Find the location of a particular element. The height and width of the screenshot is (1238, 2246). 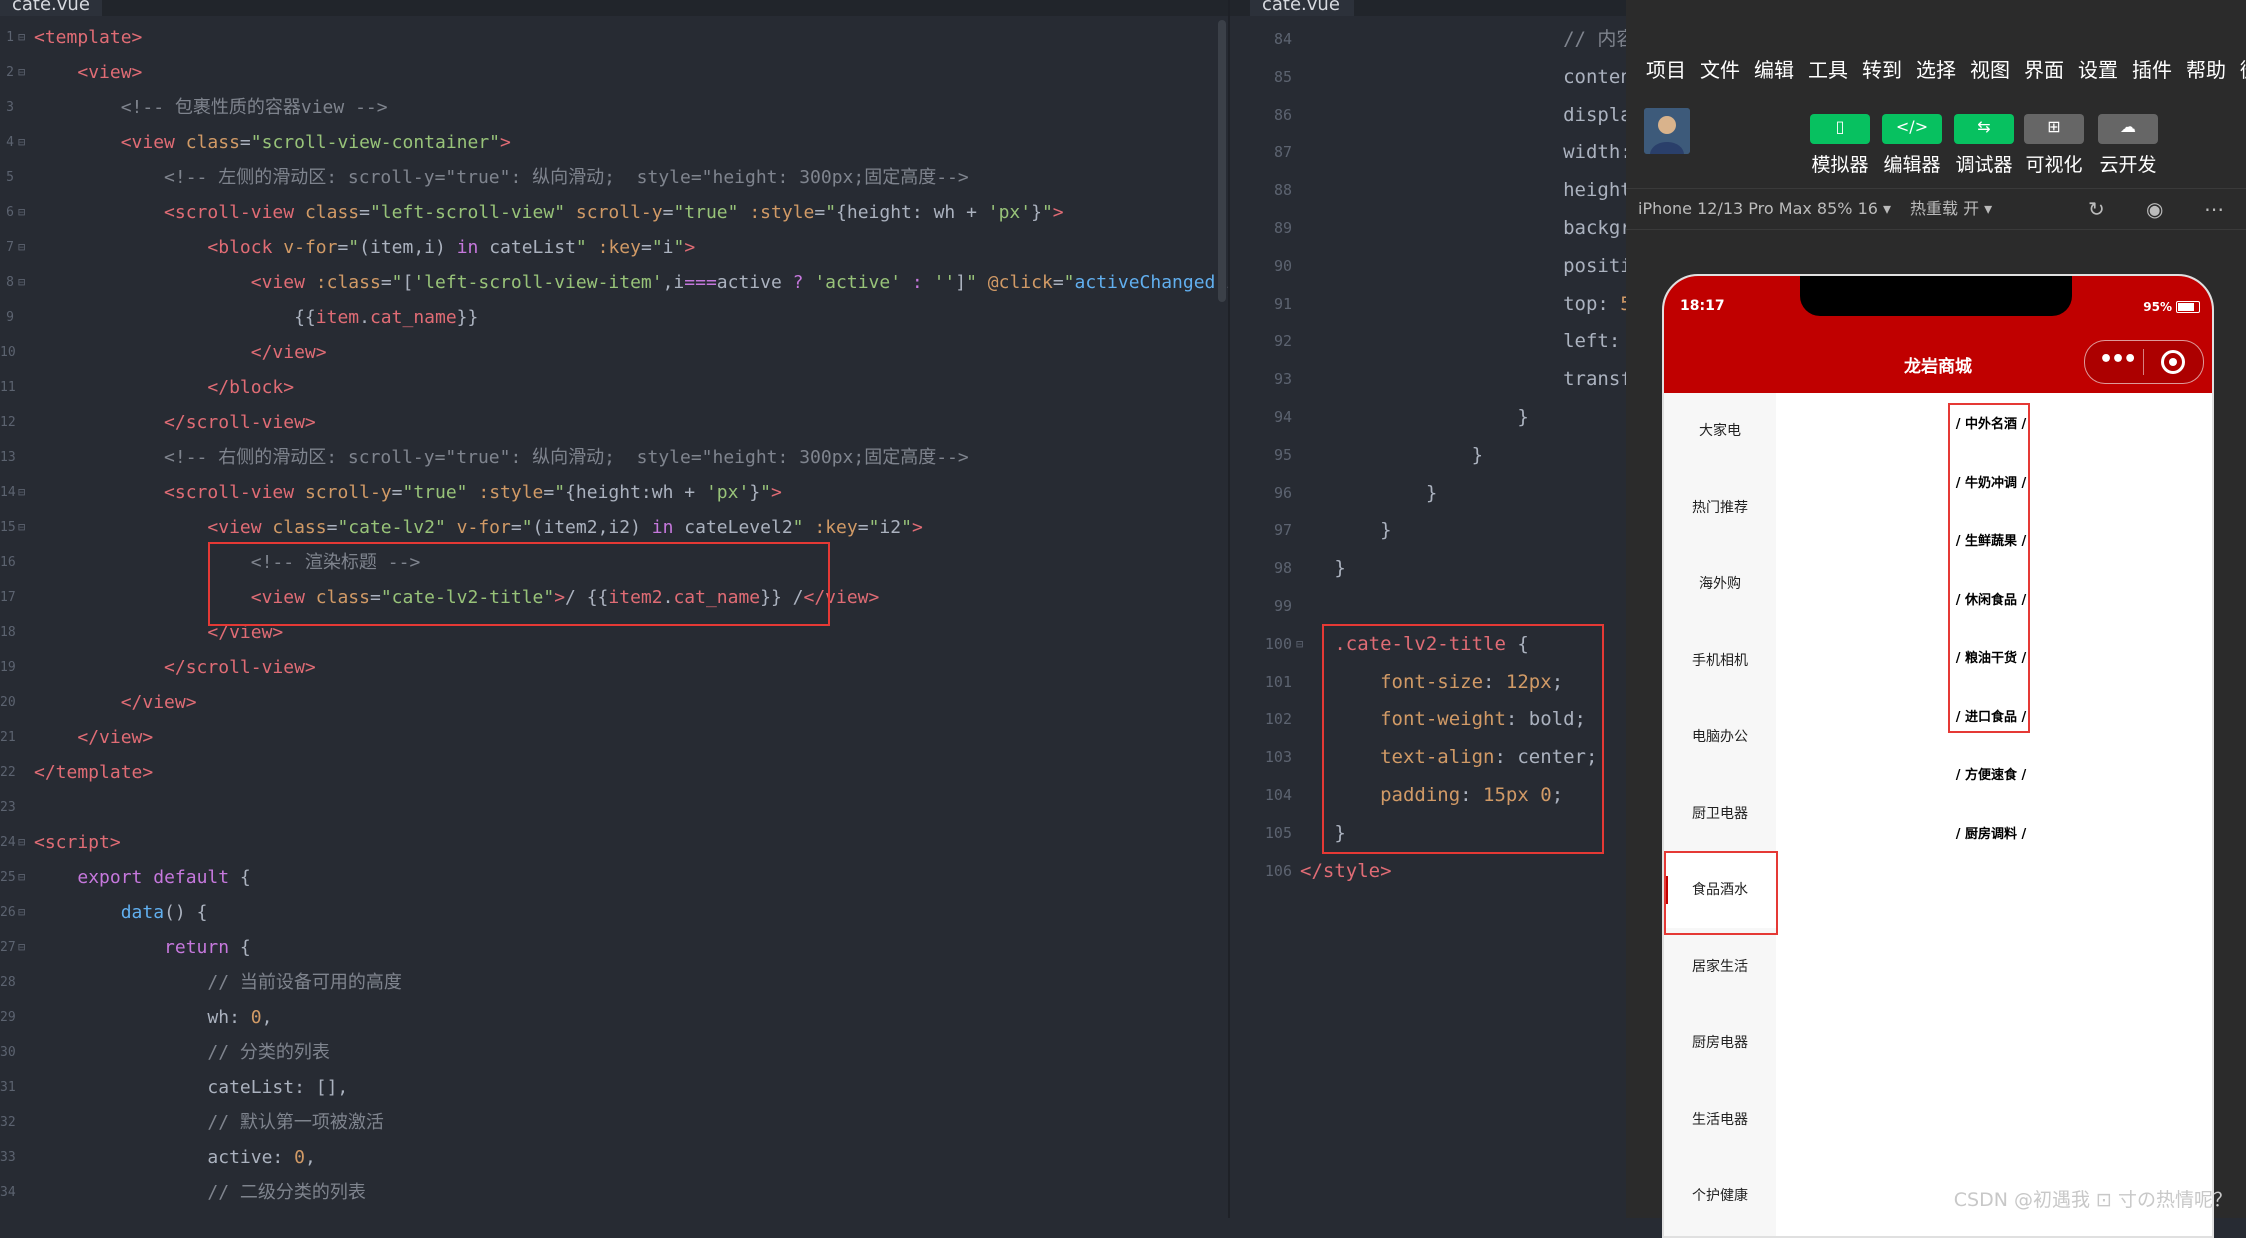

code-line: 99 is located at coordinates (1429, 606).